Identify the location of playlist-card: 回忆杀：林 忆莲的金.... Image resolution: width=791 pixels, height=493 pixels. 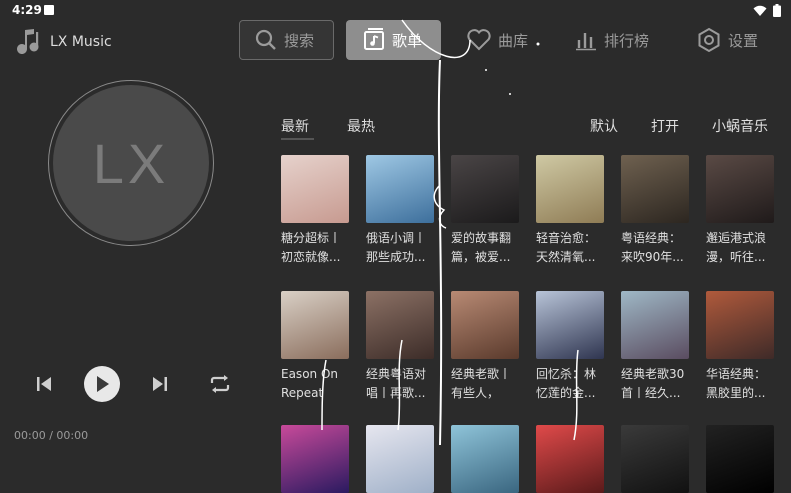
(570, 347).